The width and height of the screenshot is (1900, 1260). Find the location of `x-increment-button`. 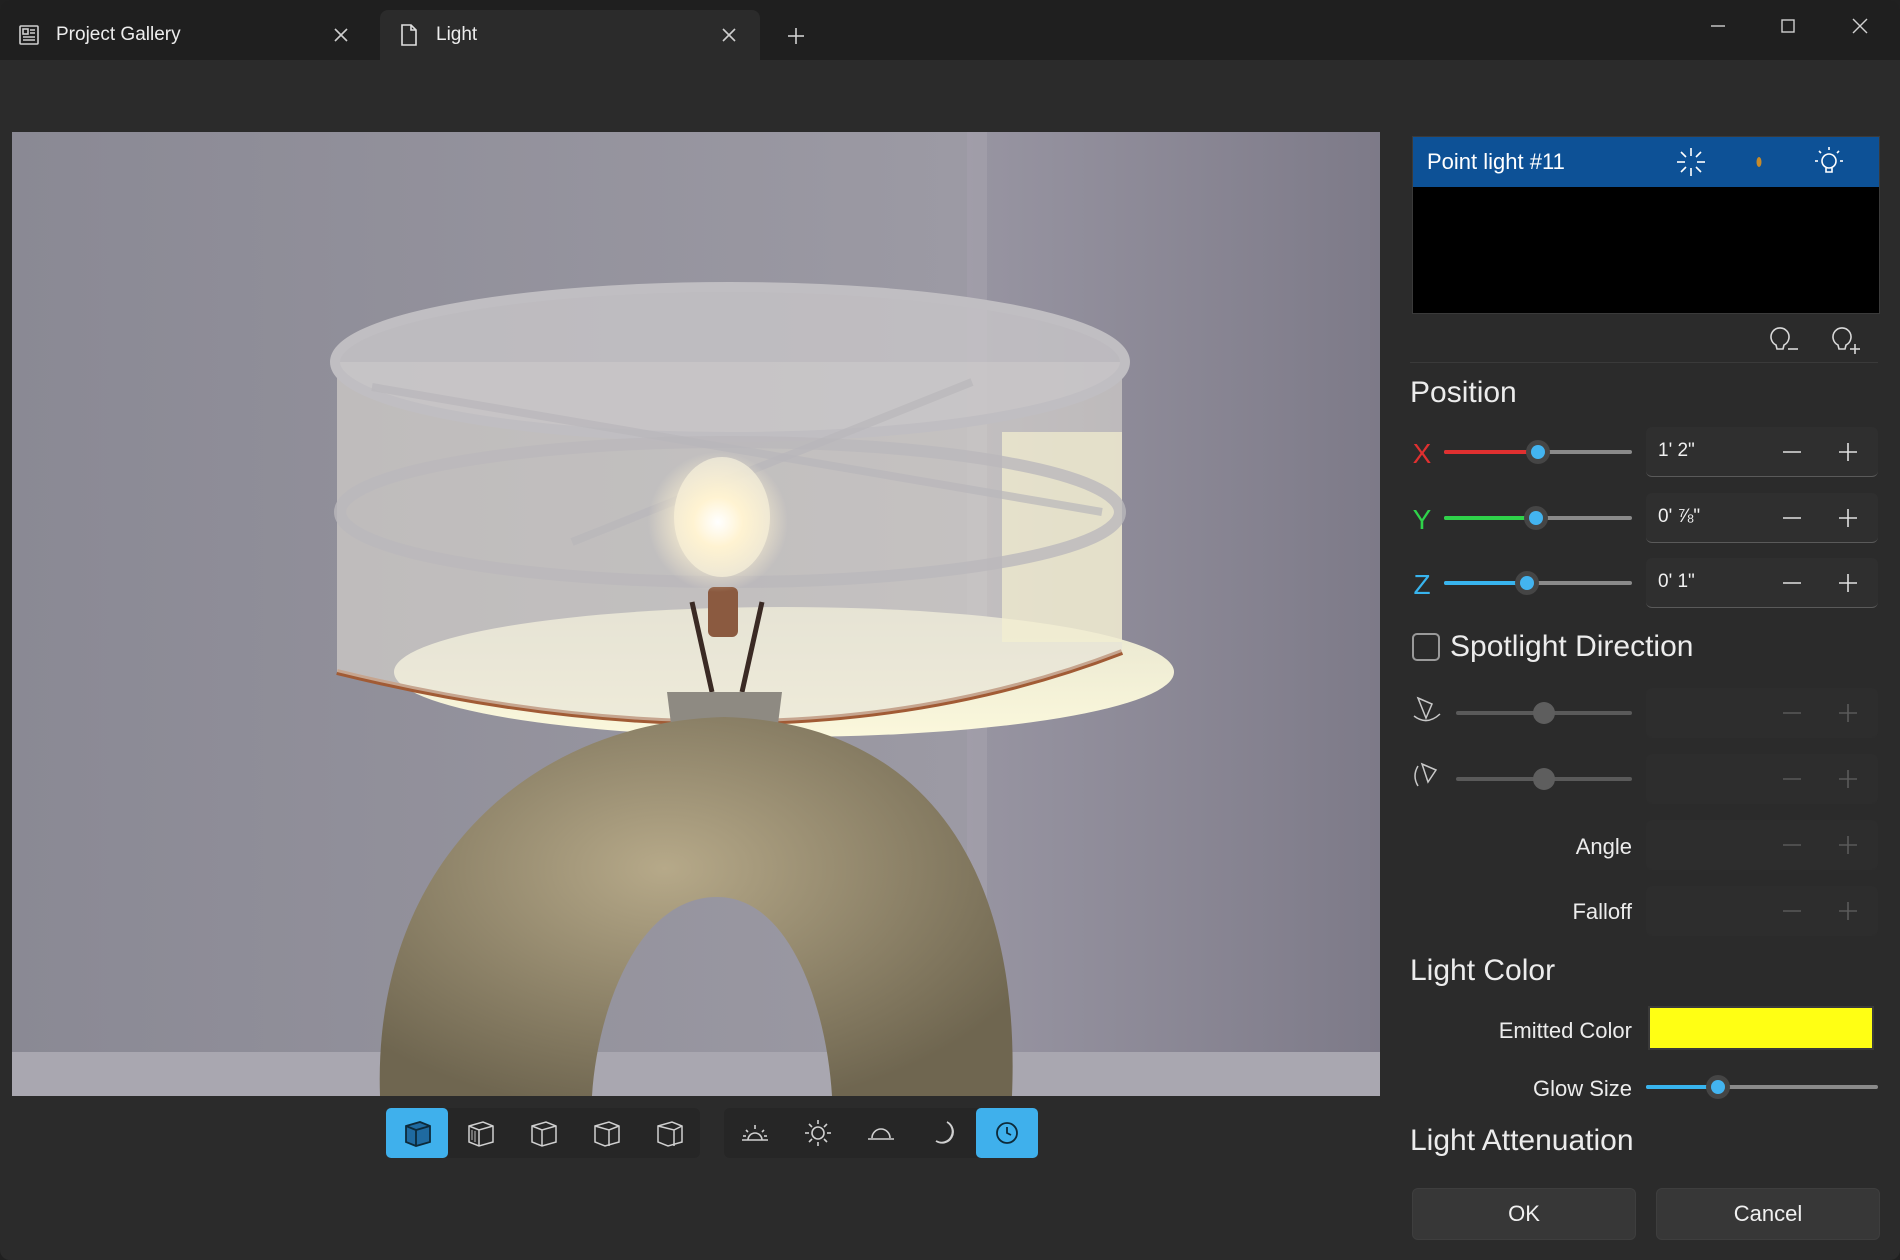

x-increment-button is located at coordinates (1848, 452).